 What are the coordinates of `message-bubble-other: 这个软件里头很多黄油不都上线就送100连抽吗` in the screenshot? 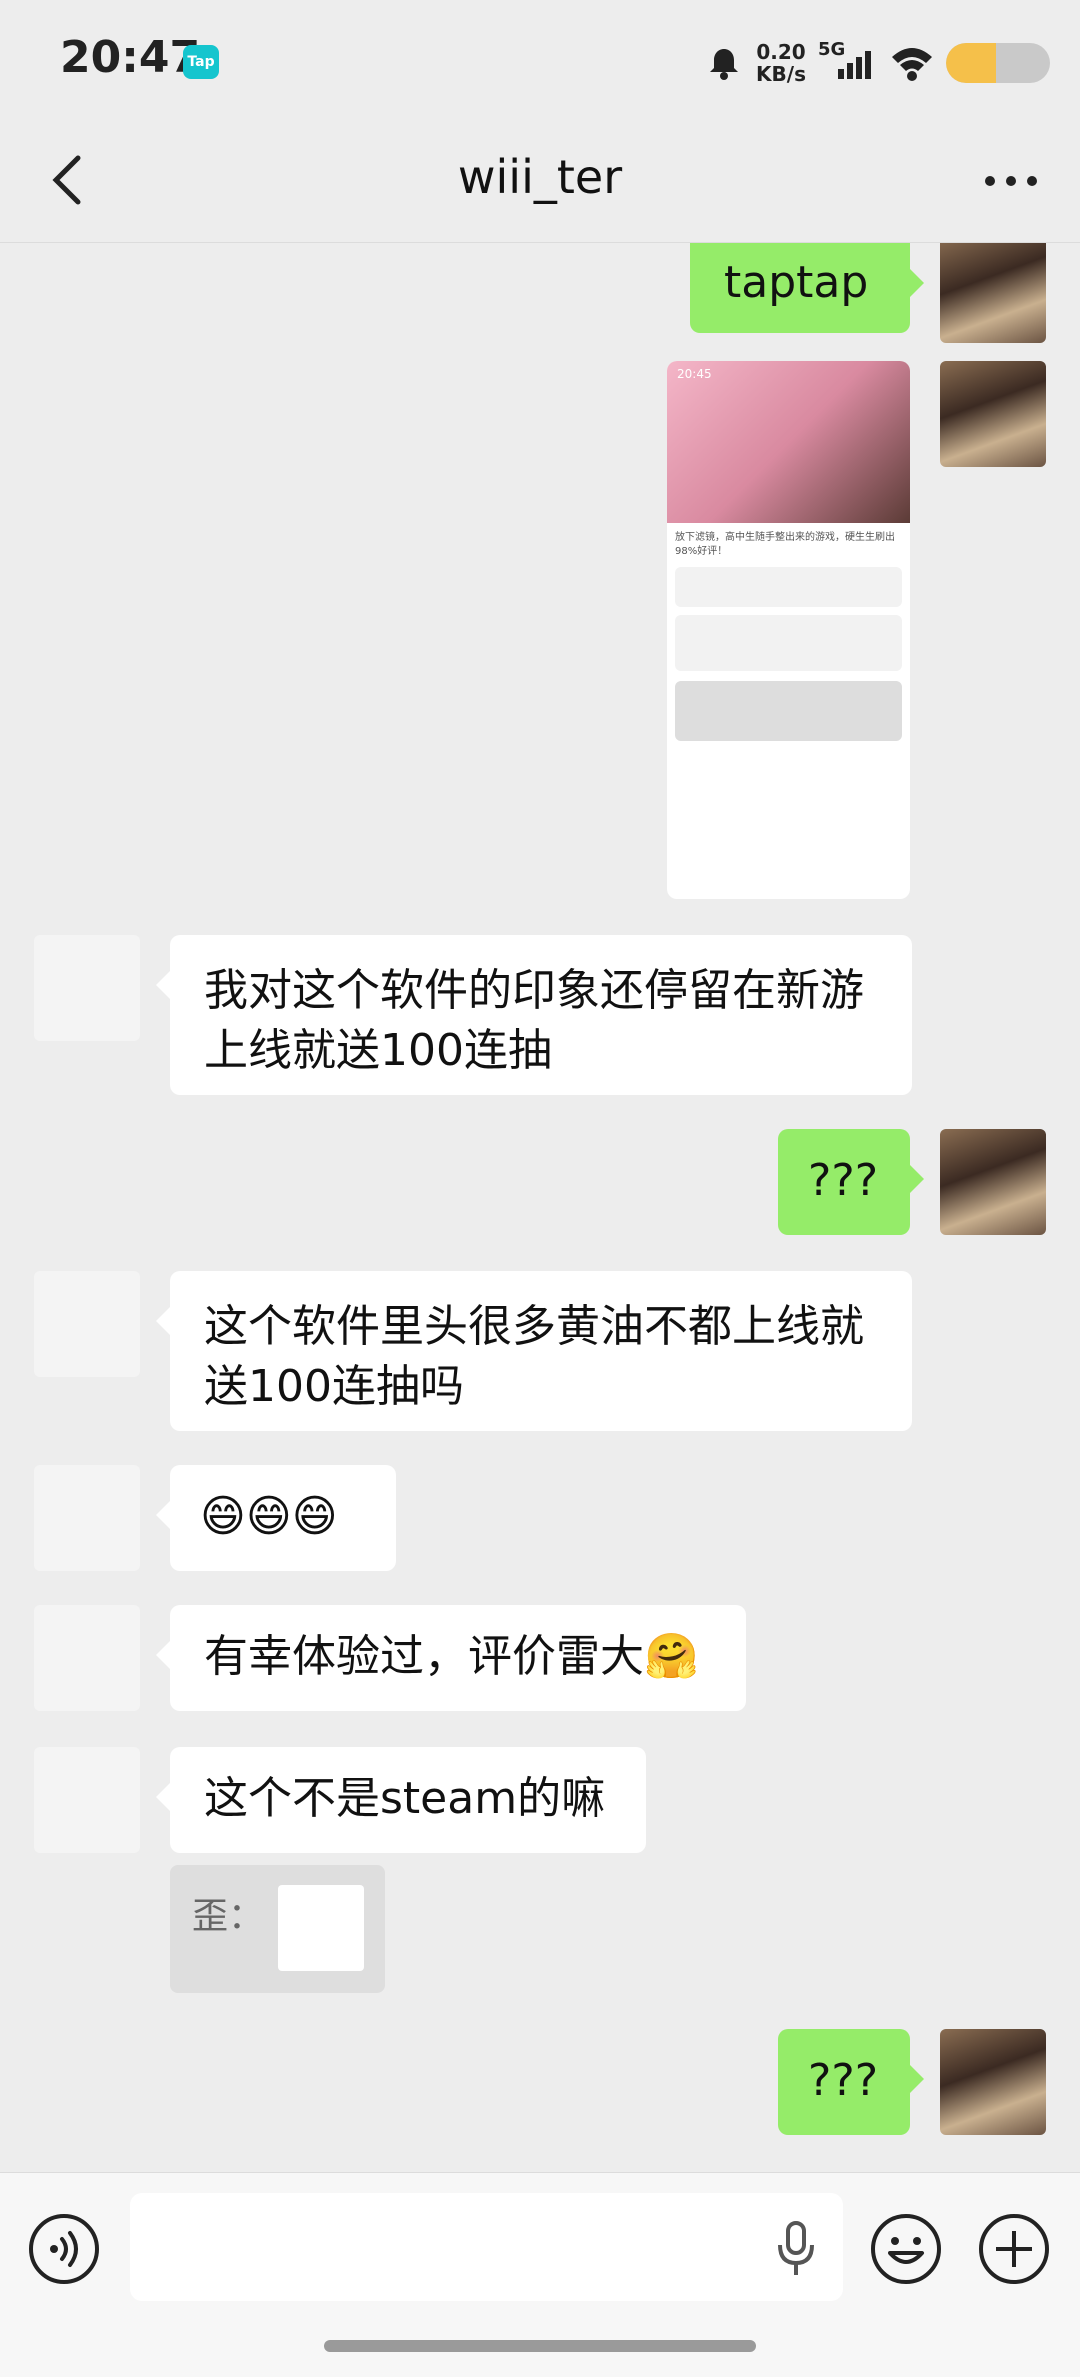 It's located at (534, 1351).